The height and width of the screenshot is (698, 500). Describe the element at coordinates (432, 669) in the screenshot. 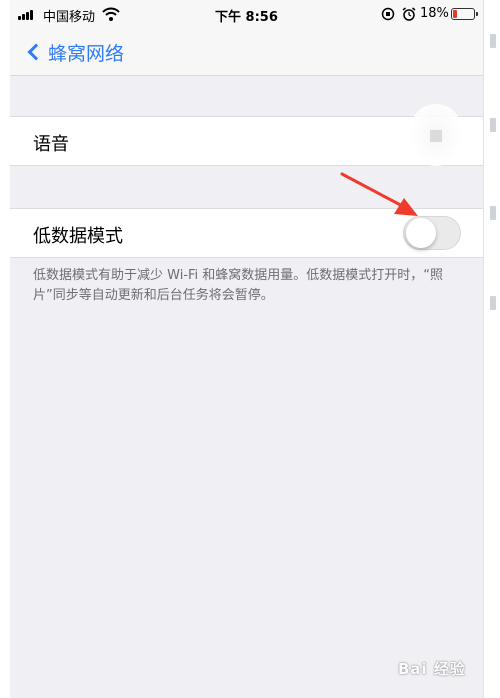

I see `watermark-text: Bai 经验` at that location.